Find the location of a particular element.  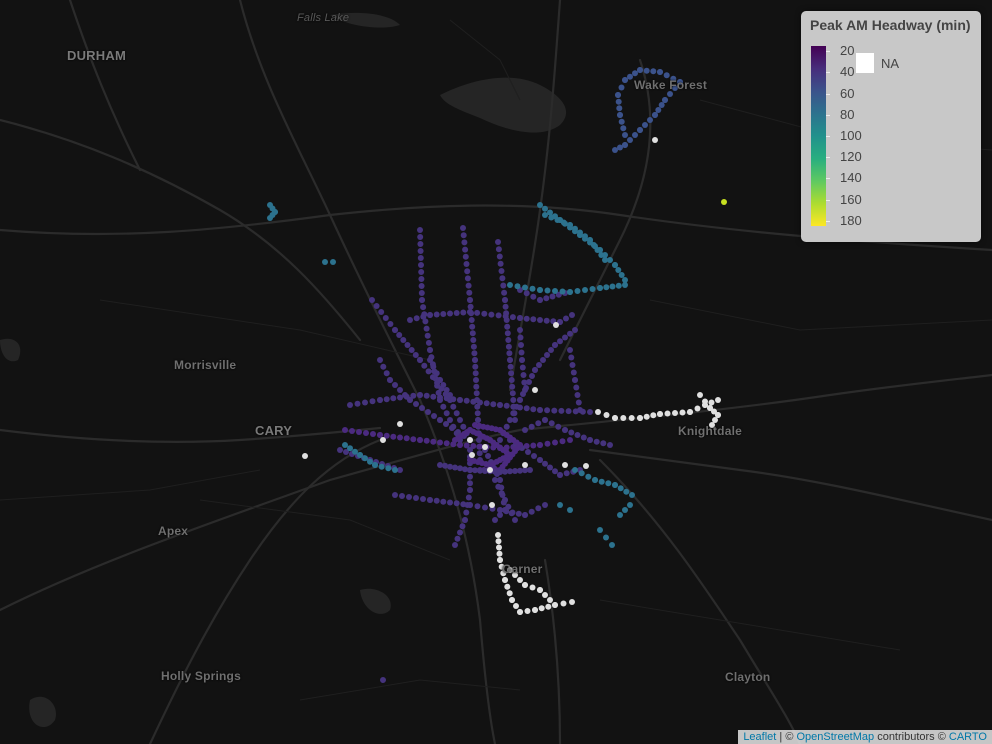

legend-tick-label: 140 is located at coordinates (851, 178).